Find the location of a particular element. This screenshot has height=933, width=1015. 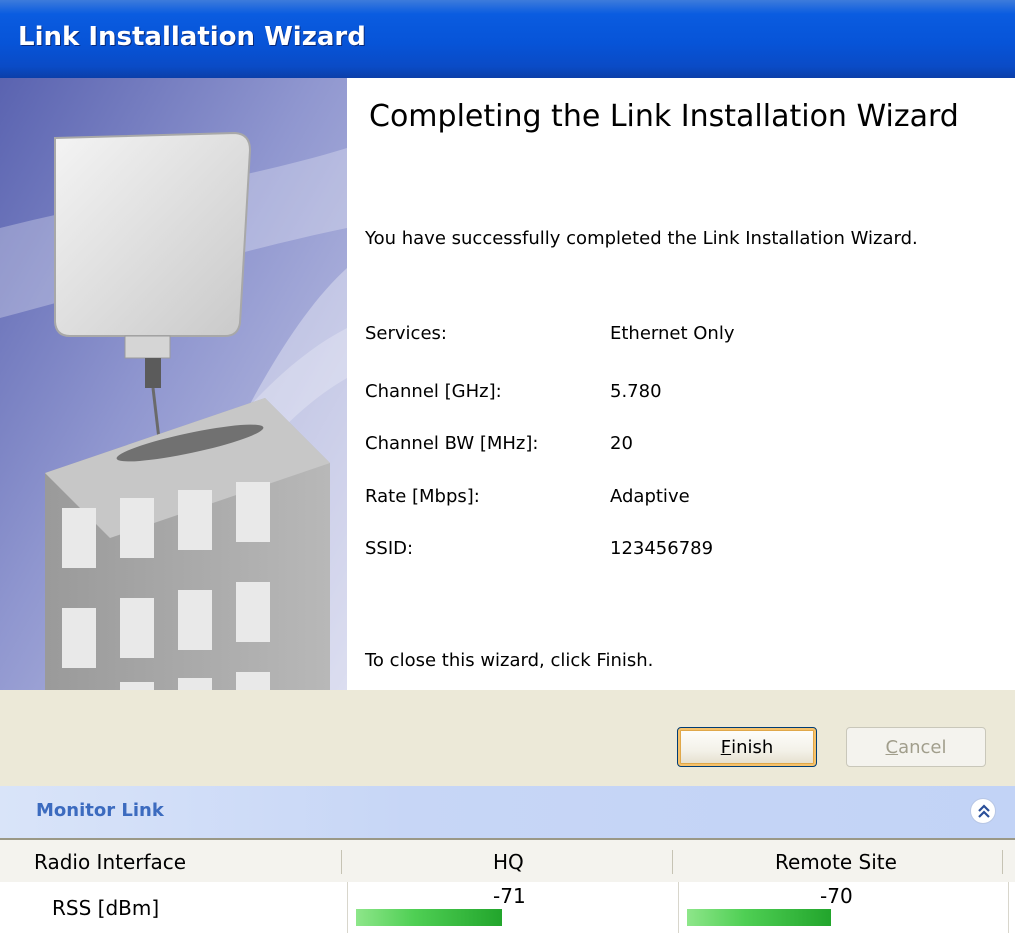

summary-label: Rate [Mbps]: is located at coordinates (422, 496).